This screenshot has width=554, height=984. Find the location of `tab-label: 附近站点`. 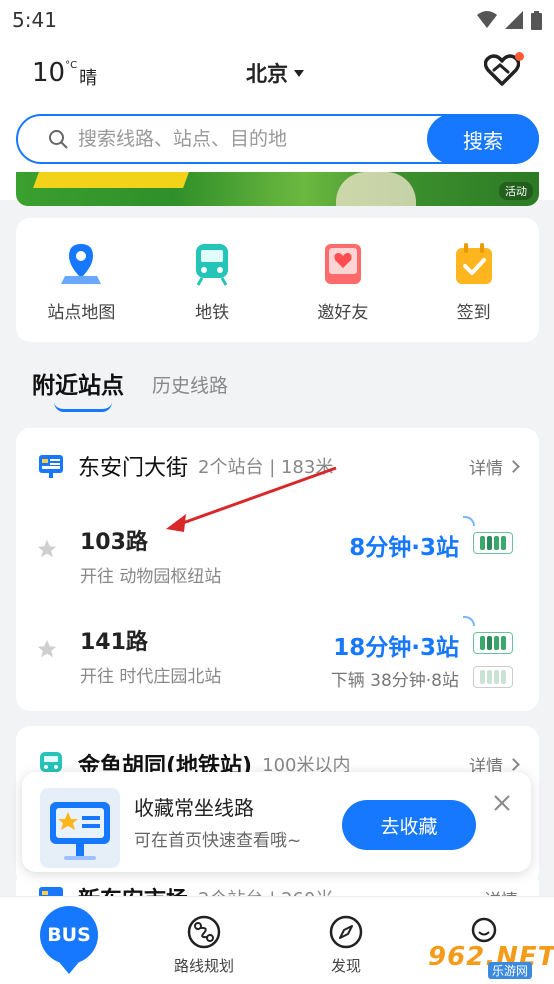

tab-label: 附近站点 is located at coordinates (78, 386).